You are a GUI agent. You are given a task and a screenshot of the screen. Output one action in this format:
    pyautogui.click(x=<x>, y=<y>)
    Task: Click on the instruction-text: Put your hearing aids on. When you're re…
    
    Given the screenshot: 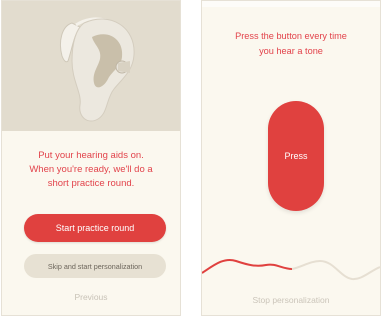 What is the action you would take?
    pyautogui.click(x=91, y=170)
    